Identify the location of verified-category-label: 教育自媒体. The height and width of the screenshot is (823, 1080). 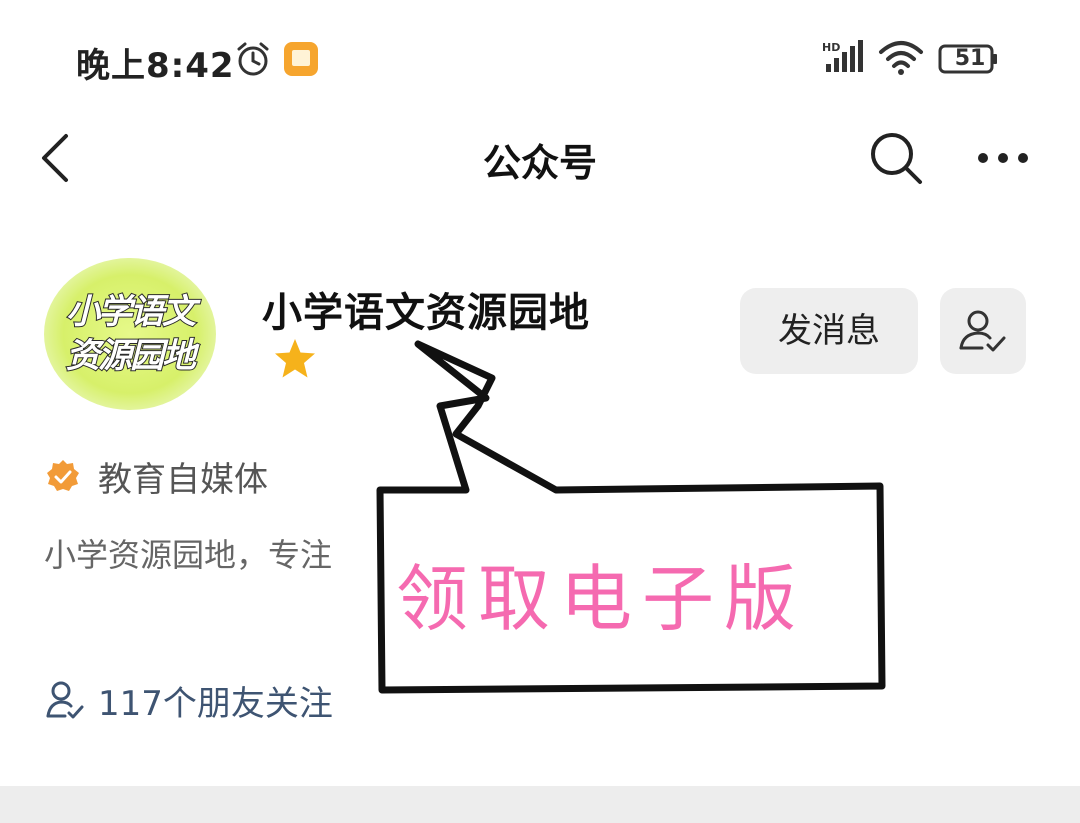
(183, 480).